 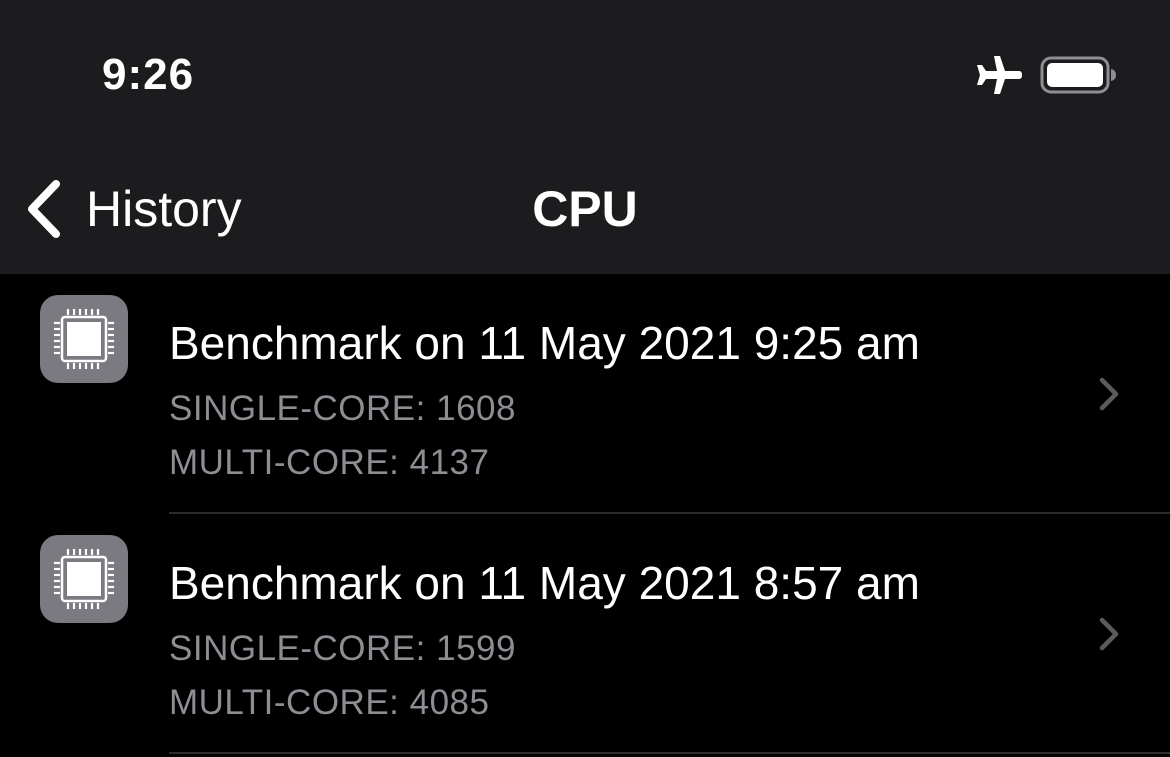 I want to click on multi-core-score: MULTI-CORE: 4137, so click(x=329, y=462).